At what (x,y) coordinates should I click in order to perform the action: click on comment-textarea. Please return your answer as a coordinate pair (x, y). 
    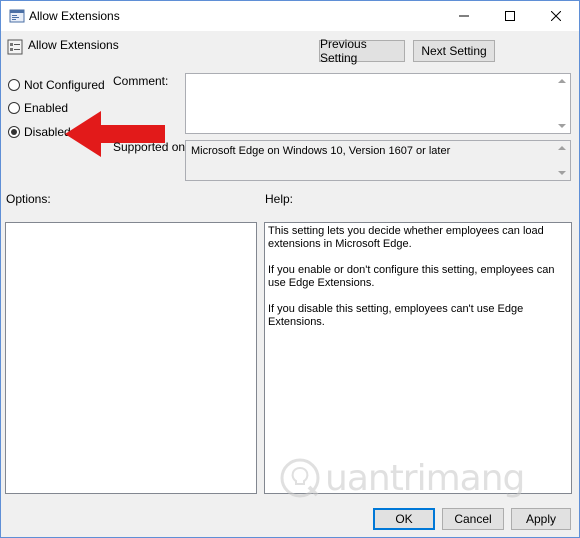
    Looking at the image, I should click on (378, 103).